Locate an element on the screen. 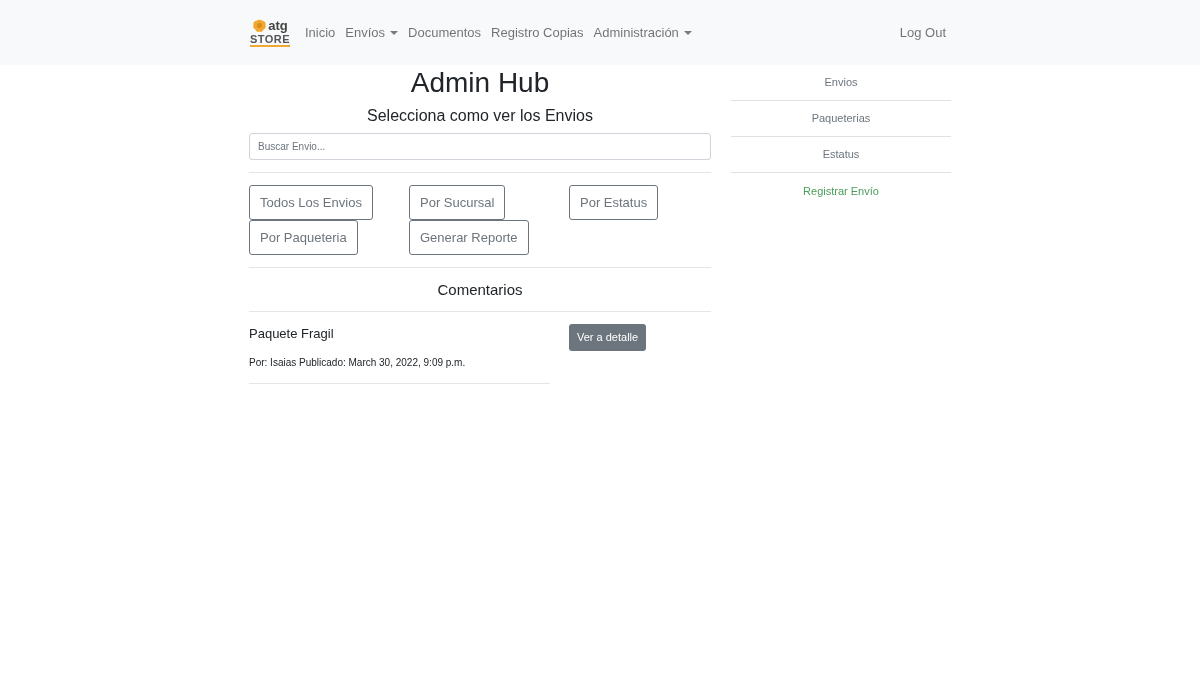  nav-link: Administración is located at coordinates (642, 32).